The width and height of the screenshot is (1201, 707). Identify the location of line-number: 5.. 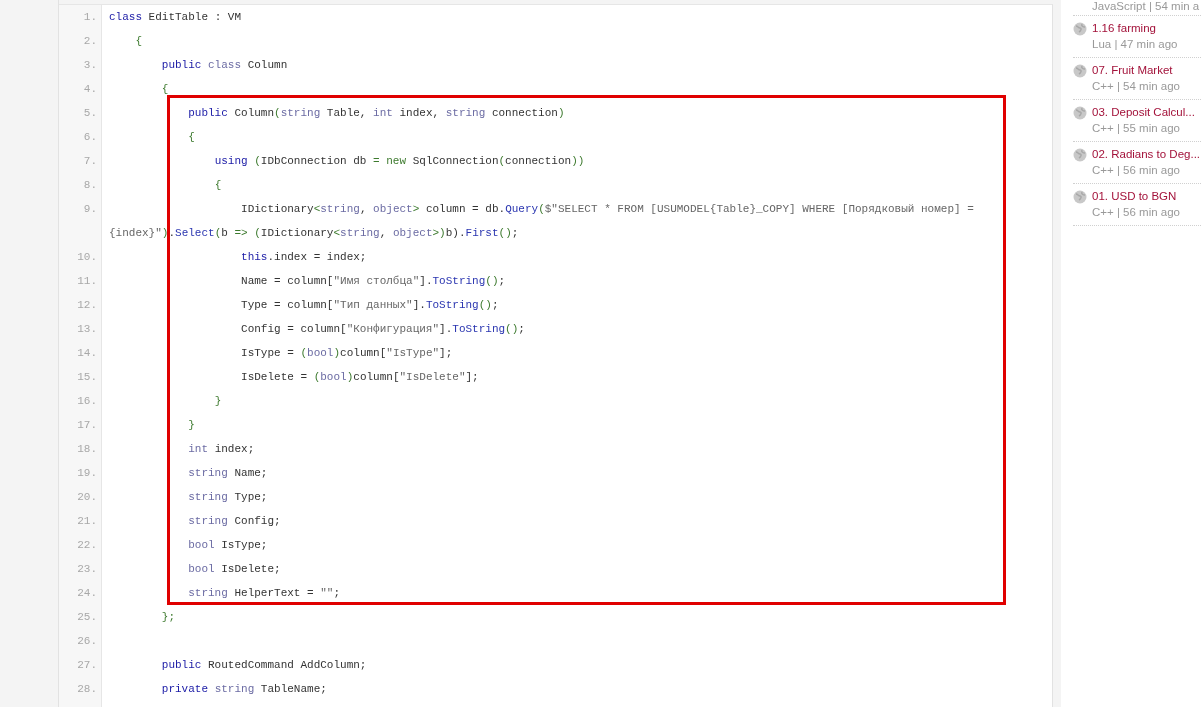
(89, 113).